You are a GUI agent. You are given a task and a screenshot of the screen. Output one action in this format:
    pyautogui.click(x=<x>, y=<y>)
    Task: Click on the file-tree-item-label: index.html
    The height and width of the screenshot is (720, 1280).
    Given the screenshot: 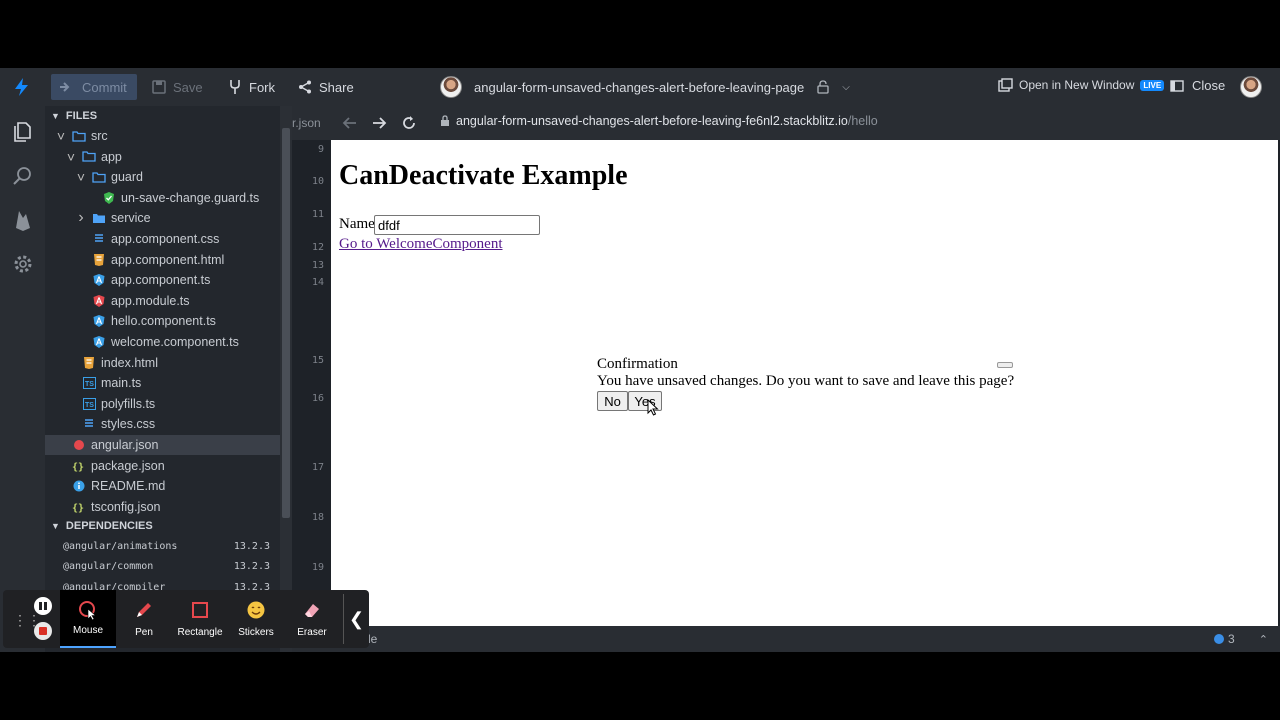 What is the action you would take?
    pyautogui.click(x=129, y=362)
    